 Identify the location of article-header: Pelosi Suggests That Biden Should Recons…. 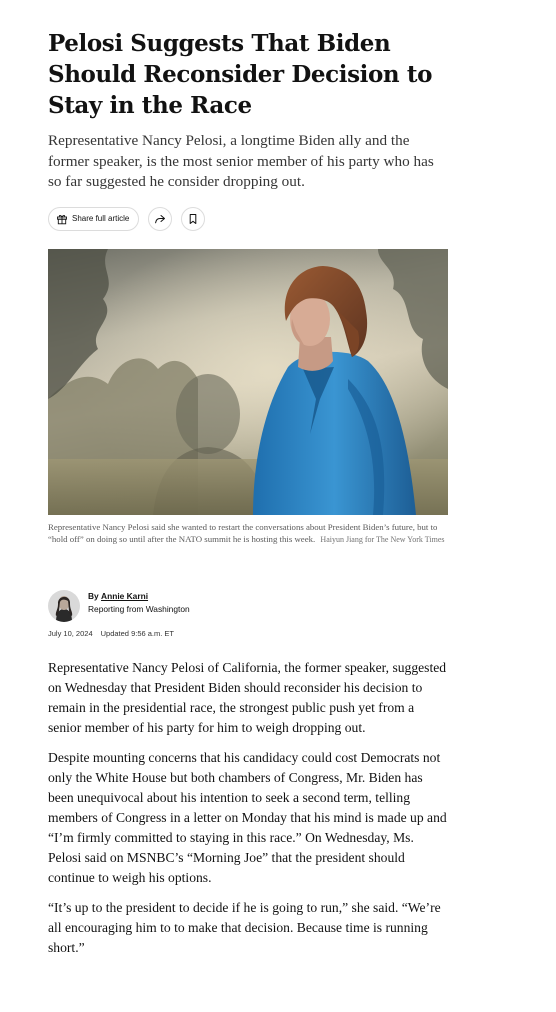
(248, 129).